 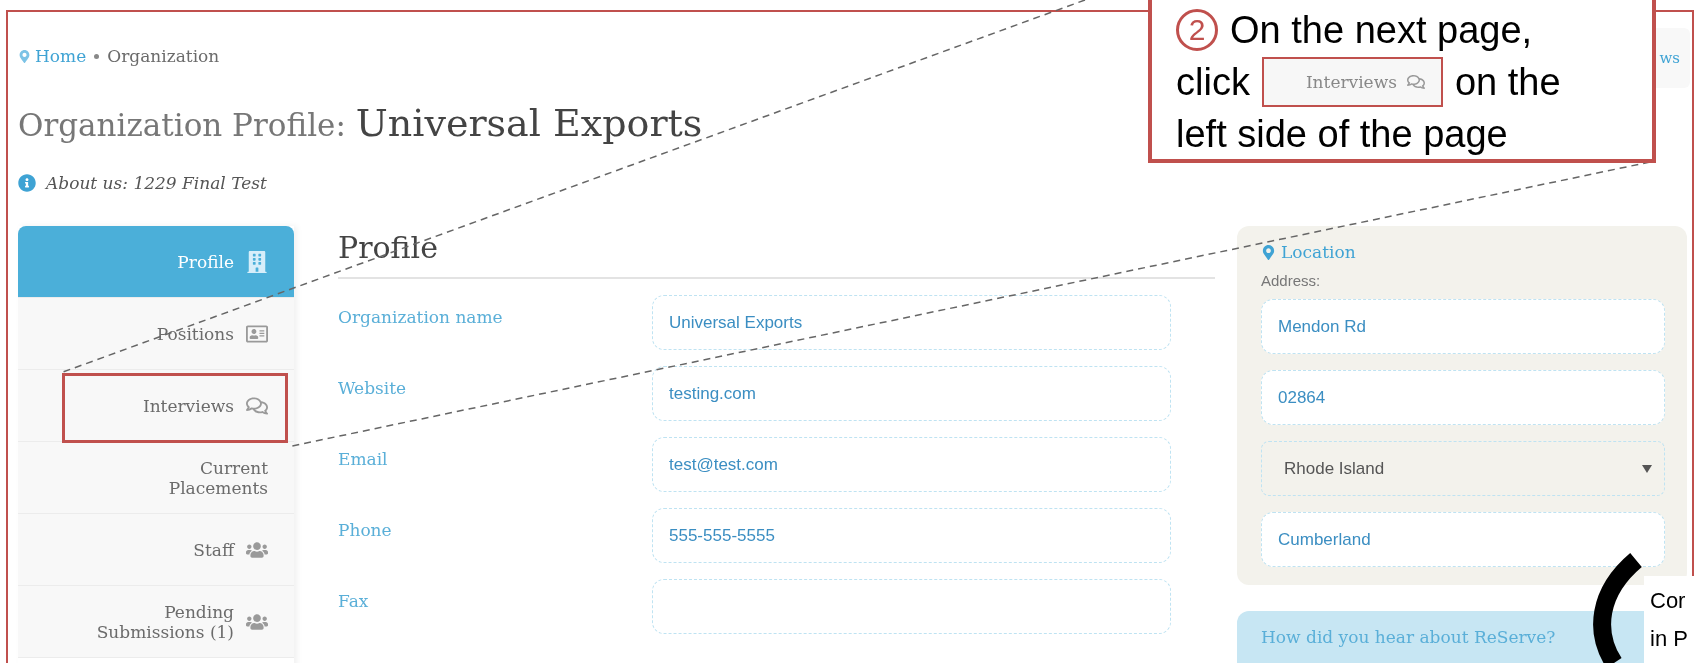 What do you see at coordinates (1463, 539) in the screenshot?
I see `input-field: Cumberland` at bounding box center [1463, 539].